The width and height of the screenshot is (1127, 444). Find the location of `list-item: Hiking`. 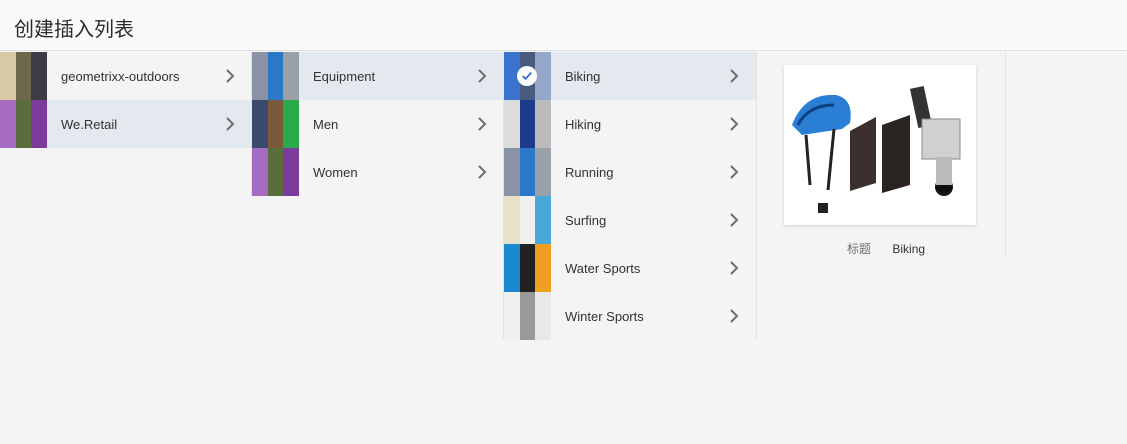

list-item: Hiking is located at coordinates (630, 124).